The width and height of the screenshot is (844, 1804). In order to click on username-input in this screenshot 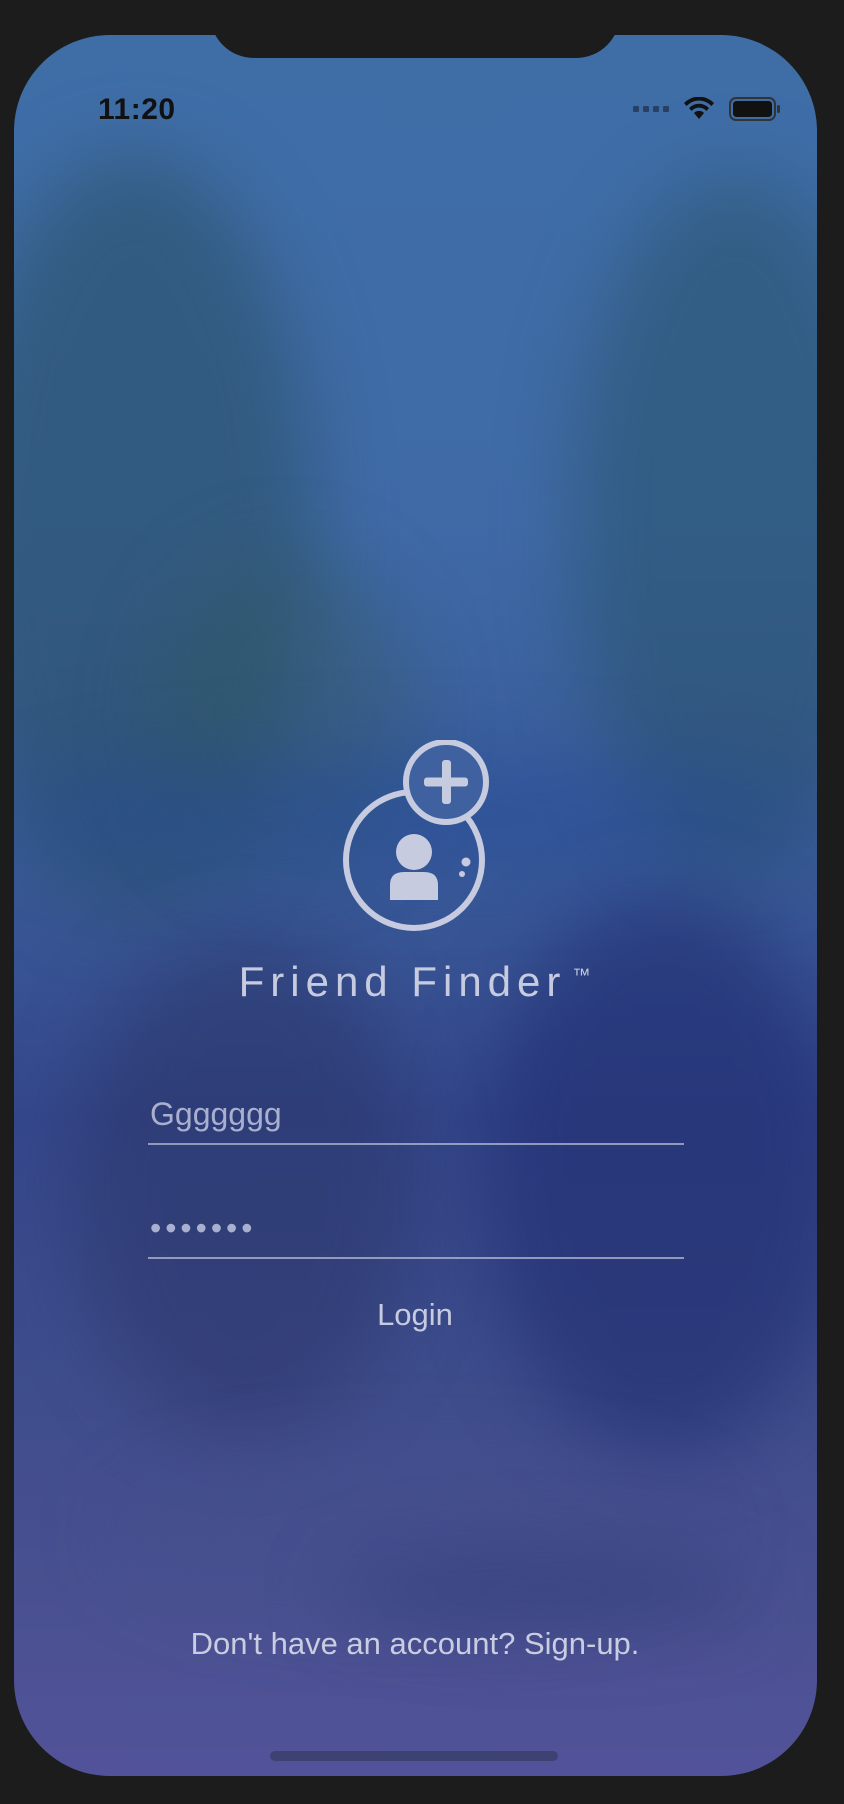, I will do `click(416, 1119)`.